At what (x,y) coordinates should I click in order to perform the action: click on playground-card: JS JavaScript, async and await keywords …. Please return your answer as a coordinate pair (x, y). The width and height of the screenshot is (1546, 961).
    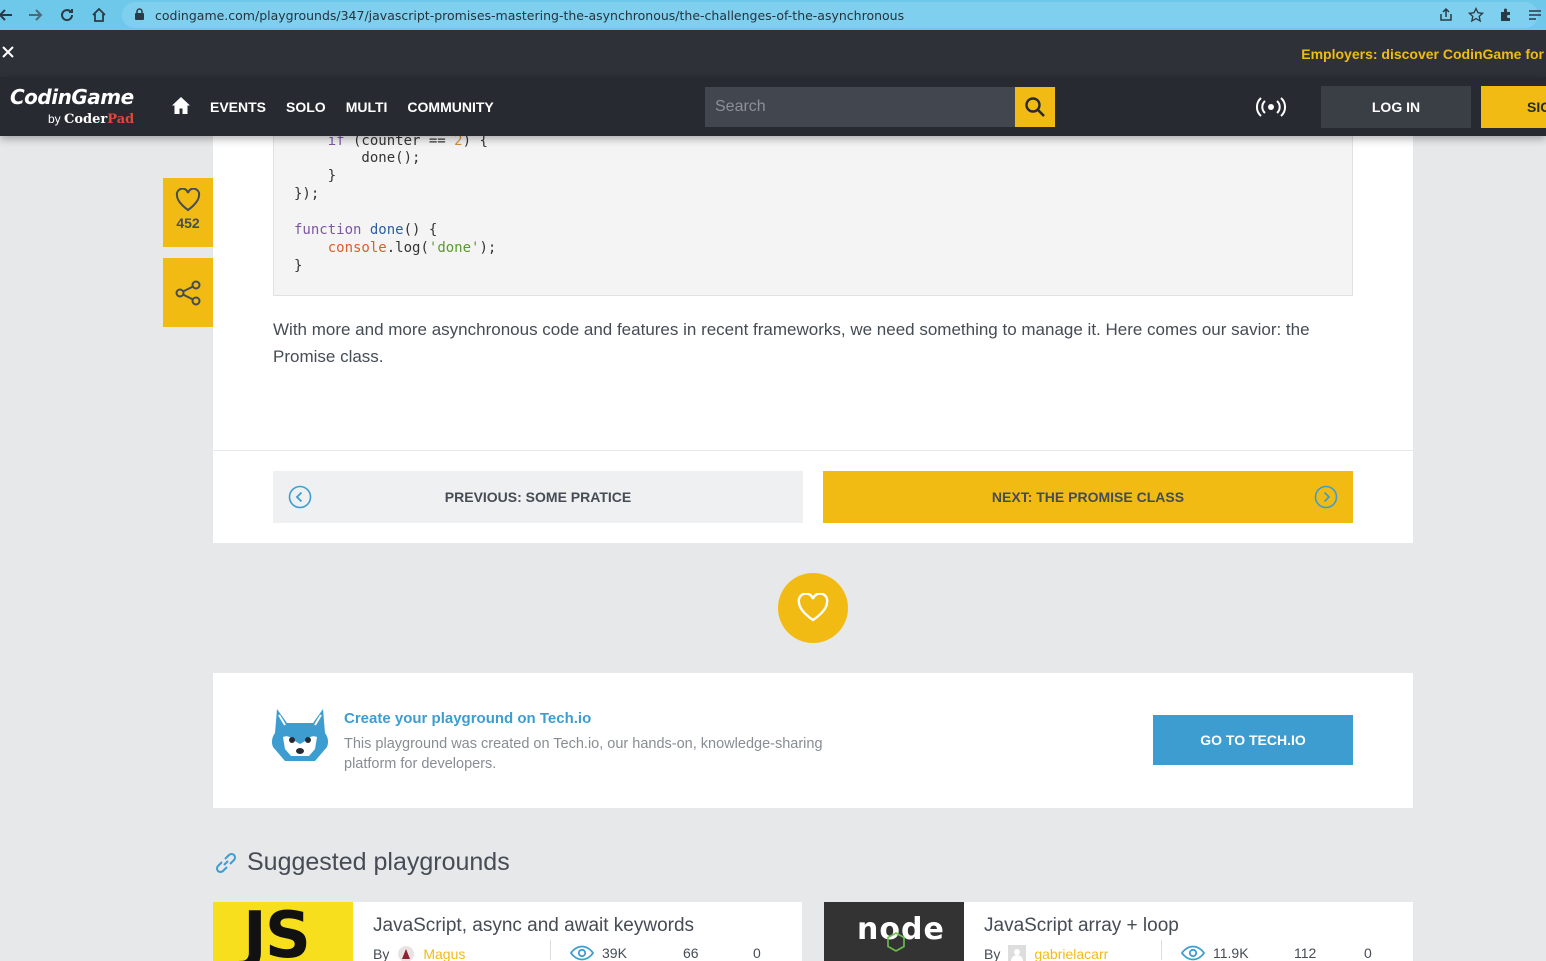
    Looking at the image, I should click on (507, 931).